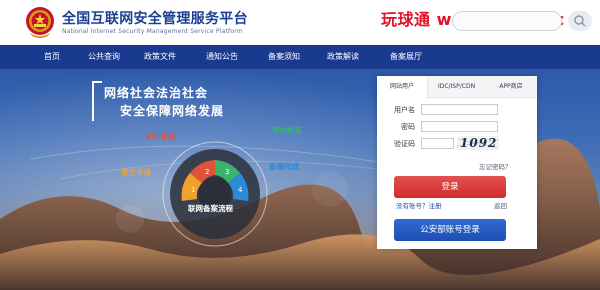  What do you see at coordinates (450, 187) in the screenshot?
I see `login-button: 登录` at bounding box center [450, 187].